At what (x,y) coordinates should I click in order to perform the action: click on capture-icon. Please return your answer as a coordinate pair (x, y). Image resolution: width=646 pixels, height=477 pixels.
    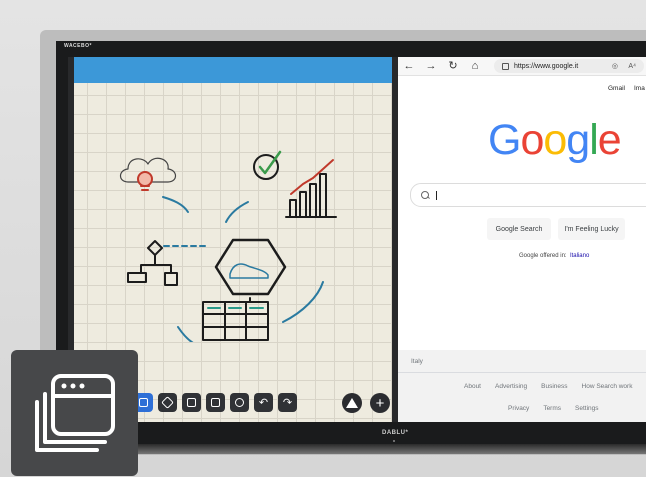
    Looking at the image, I should click on (215, 402).